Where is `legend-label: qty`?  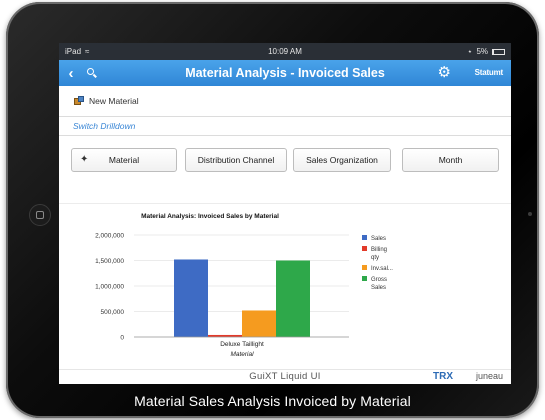 legend-label: qty is located at coordinates (375, 258).